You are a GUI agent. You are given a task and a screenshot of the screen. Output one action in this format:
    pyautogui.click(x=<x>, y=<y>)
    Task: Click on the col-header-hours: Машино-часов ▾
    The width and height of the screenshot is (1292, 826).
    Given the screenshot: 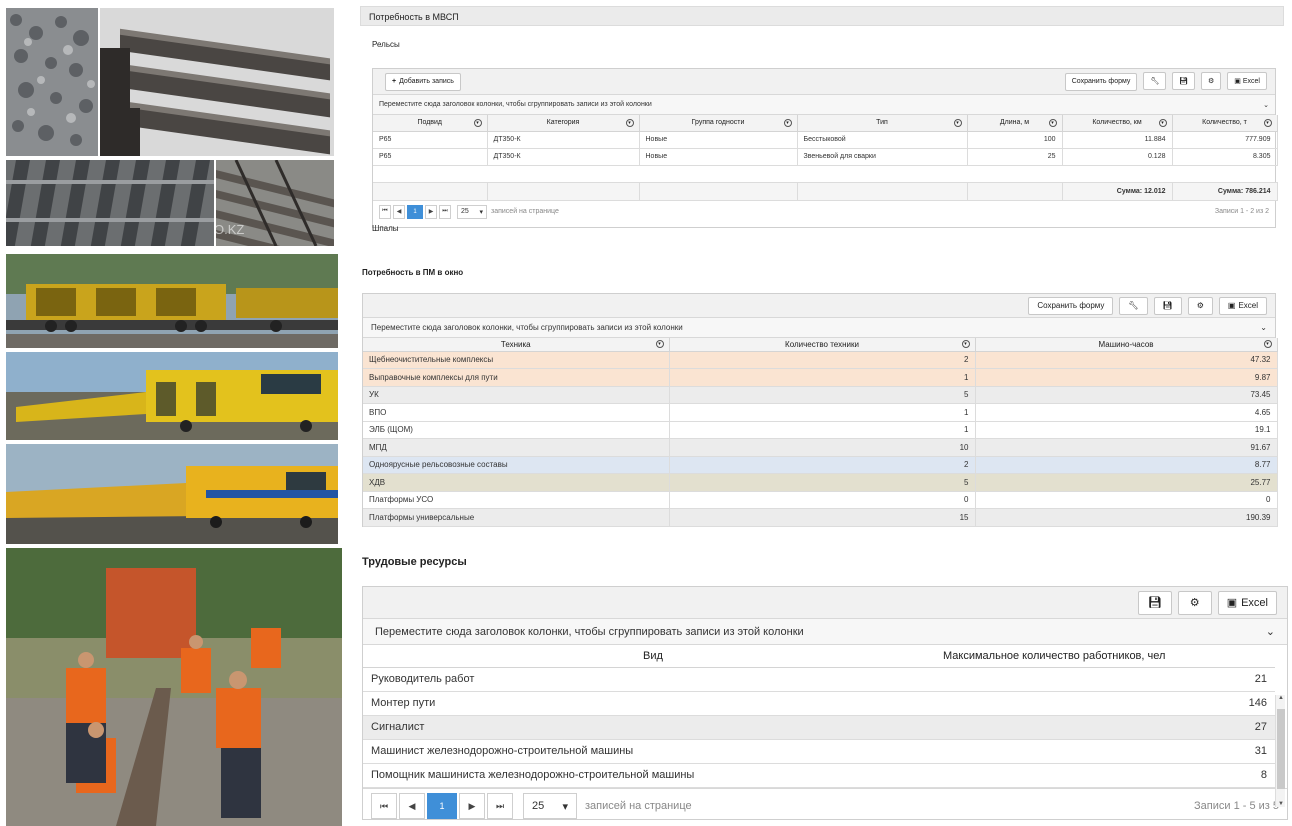 What is the action you would take?
    pyautogui.click(x=1126, y=345)
    